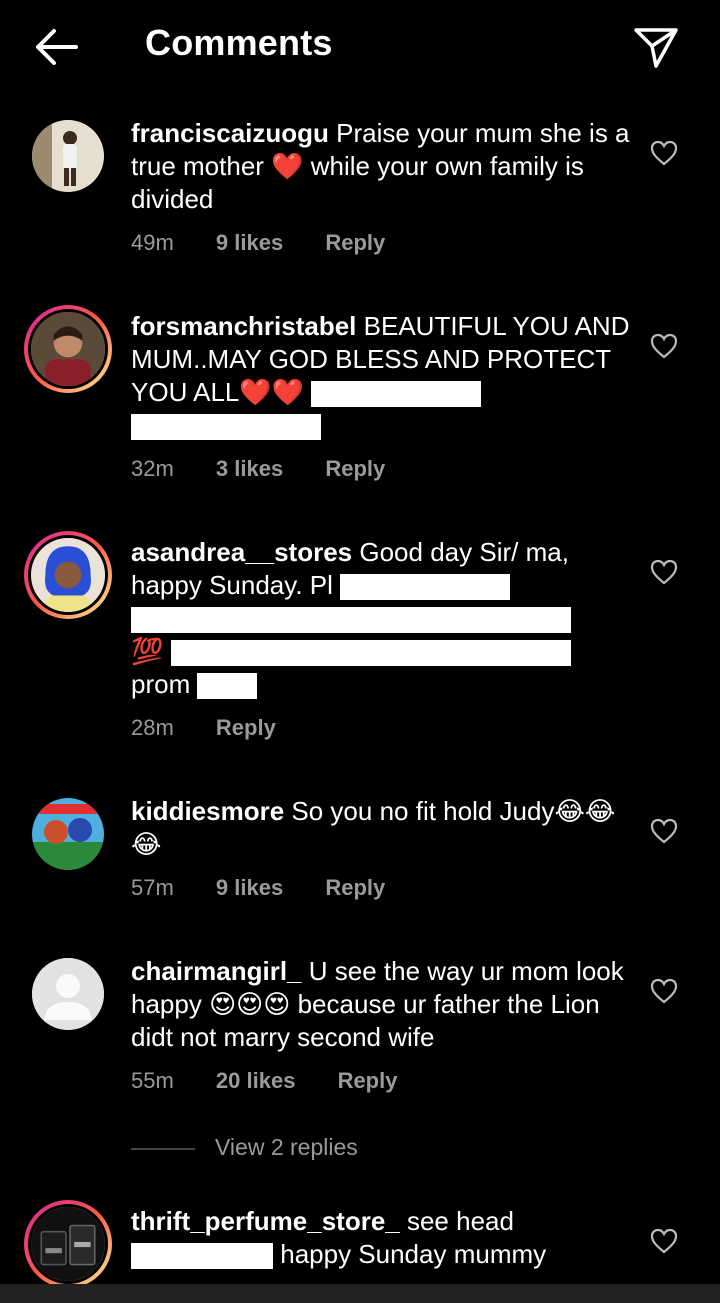 The image size is (720, 1303). I want to click on view-replies-button: View 2 replies, so click(244, 1147).